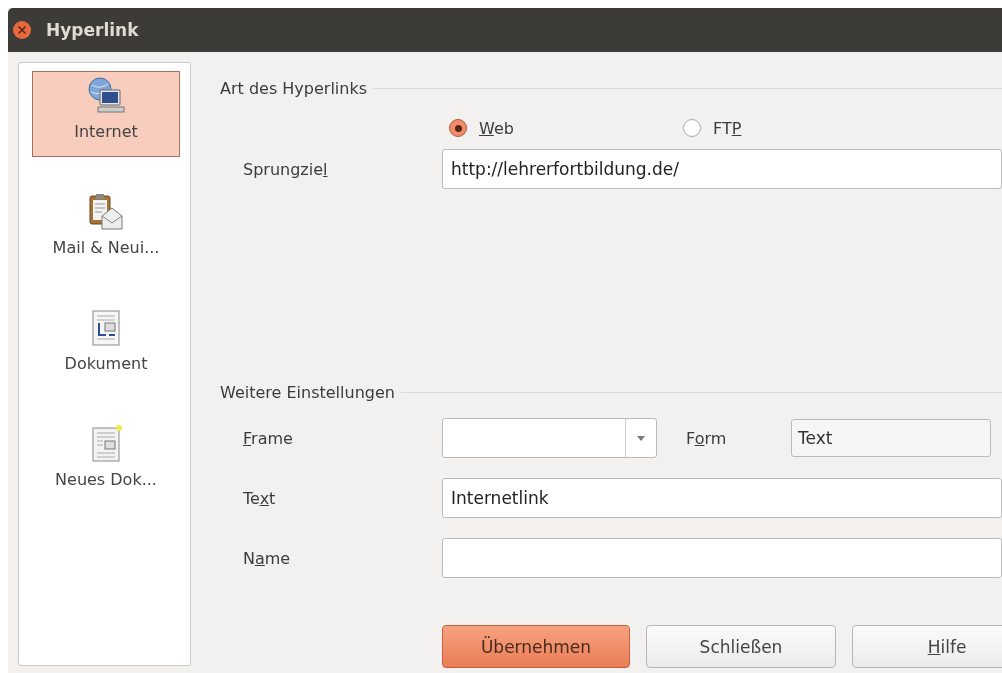  What do you see at coordinates (741, 646) in the screenshot?
I see `dialog-button: Schließen` at bounding box center [741, 646].